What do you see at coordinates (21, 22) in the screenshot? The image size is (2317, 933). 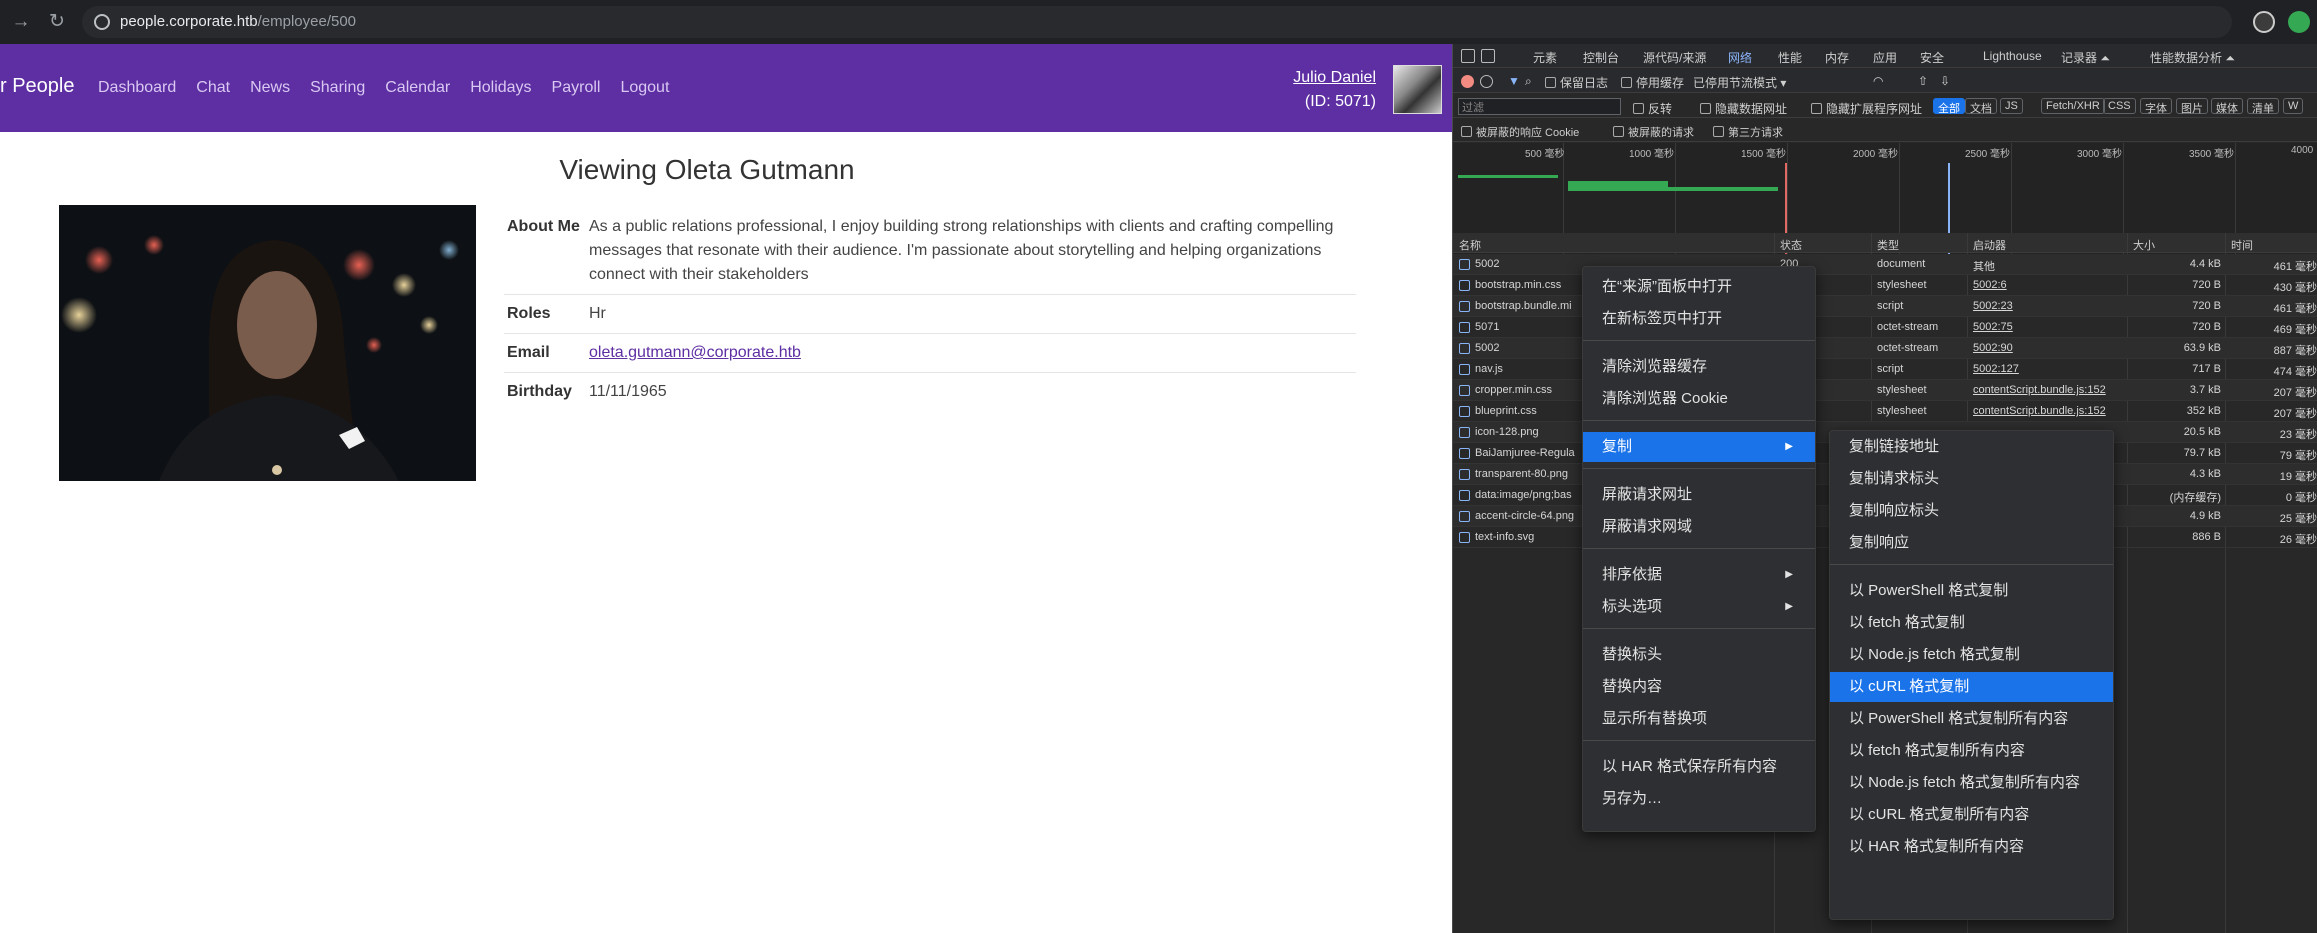 I see `forward-icon: →` at bounding box center [21, 22].